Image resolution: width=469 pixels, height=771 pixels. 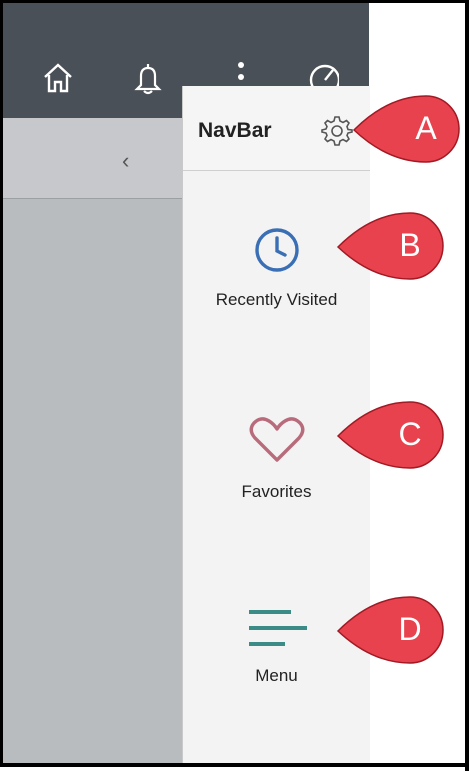 What do you see at coordinates (426, 128) in the screenshot?
I see `callout-letter: A` at bounding box center [426, 128].